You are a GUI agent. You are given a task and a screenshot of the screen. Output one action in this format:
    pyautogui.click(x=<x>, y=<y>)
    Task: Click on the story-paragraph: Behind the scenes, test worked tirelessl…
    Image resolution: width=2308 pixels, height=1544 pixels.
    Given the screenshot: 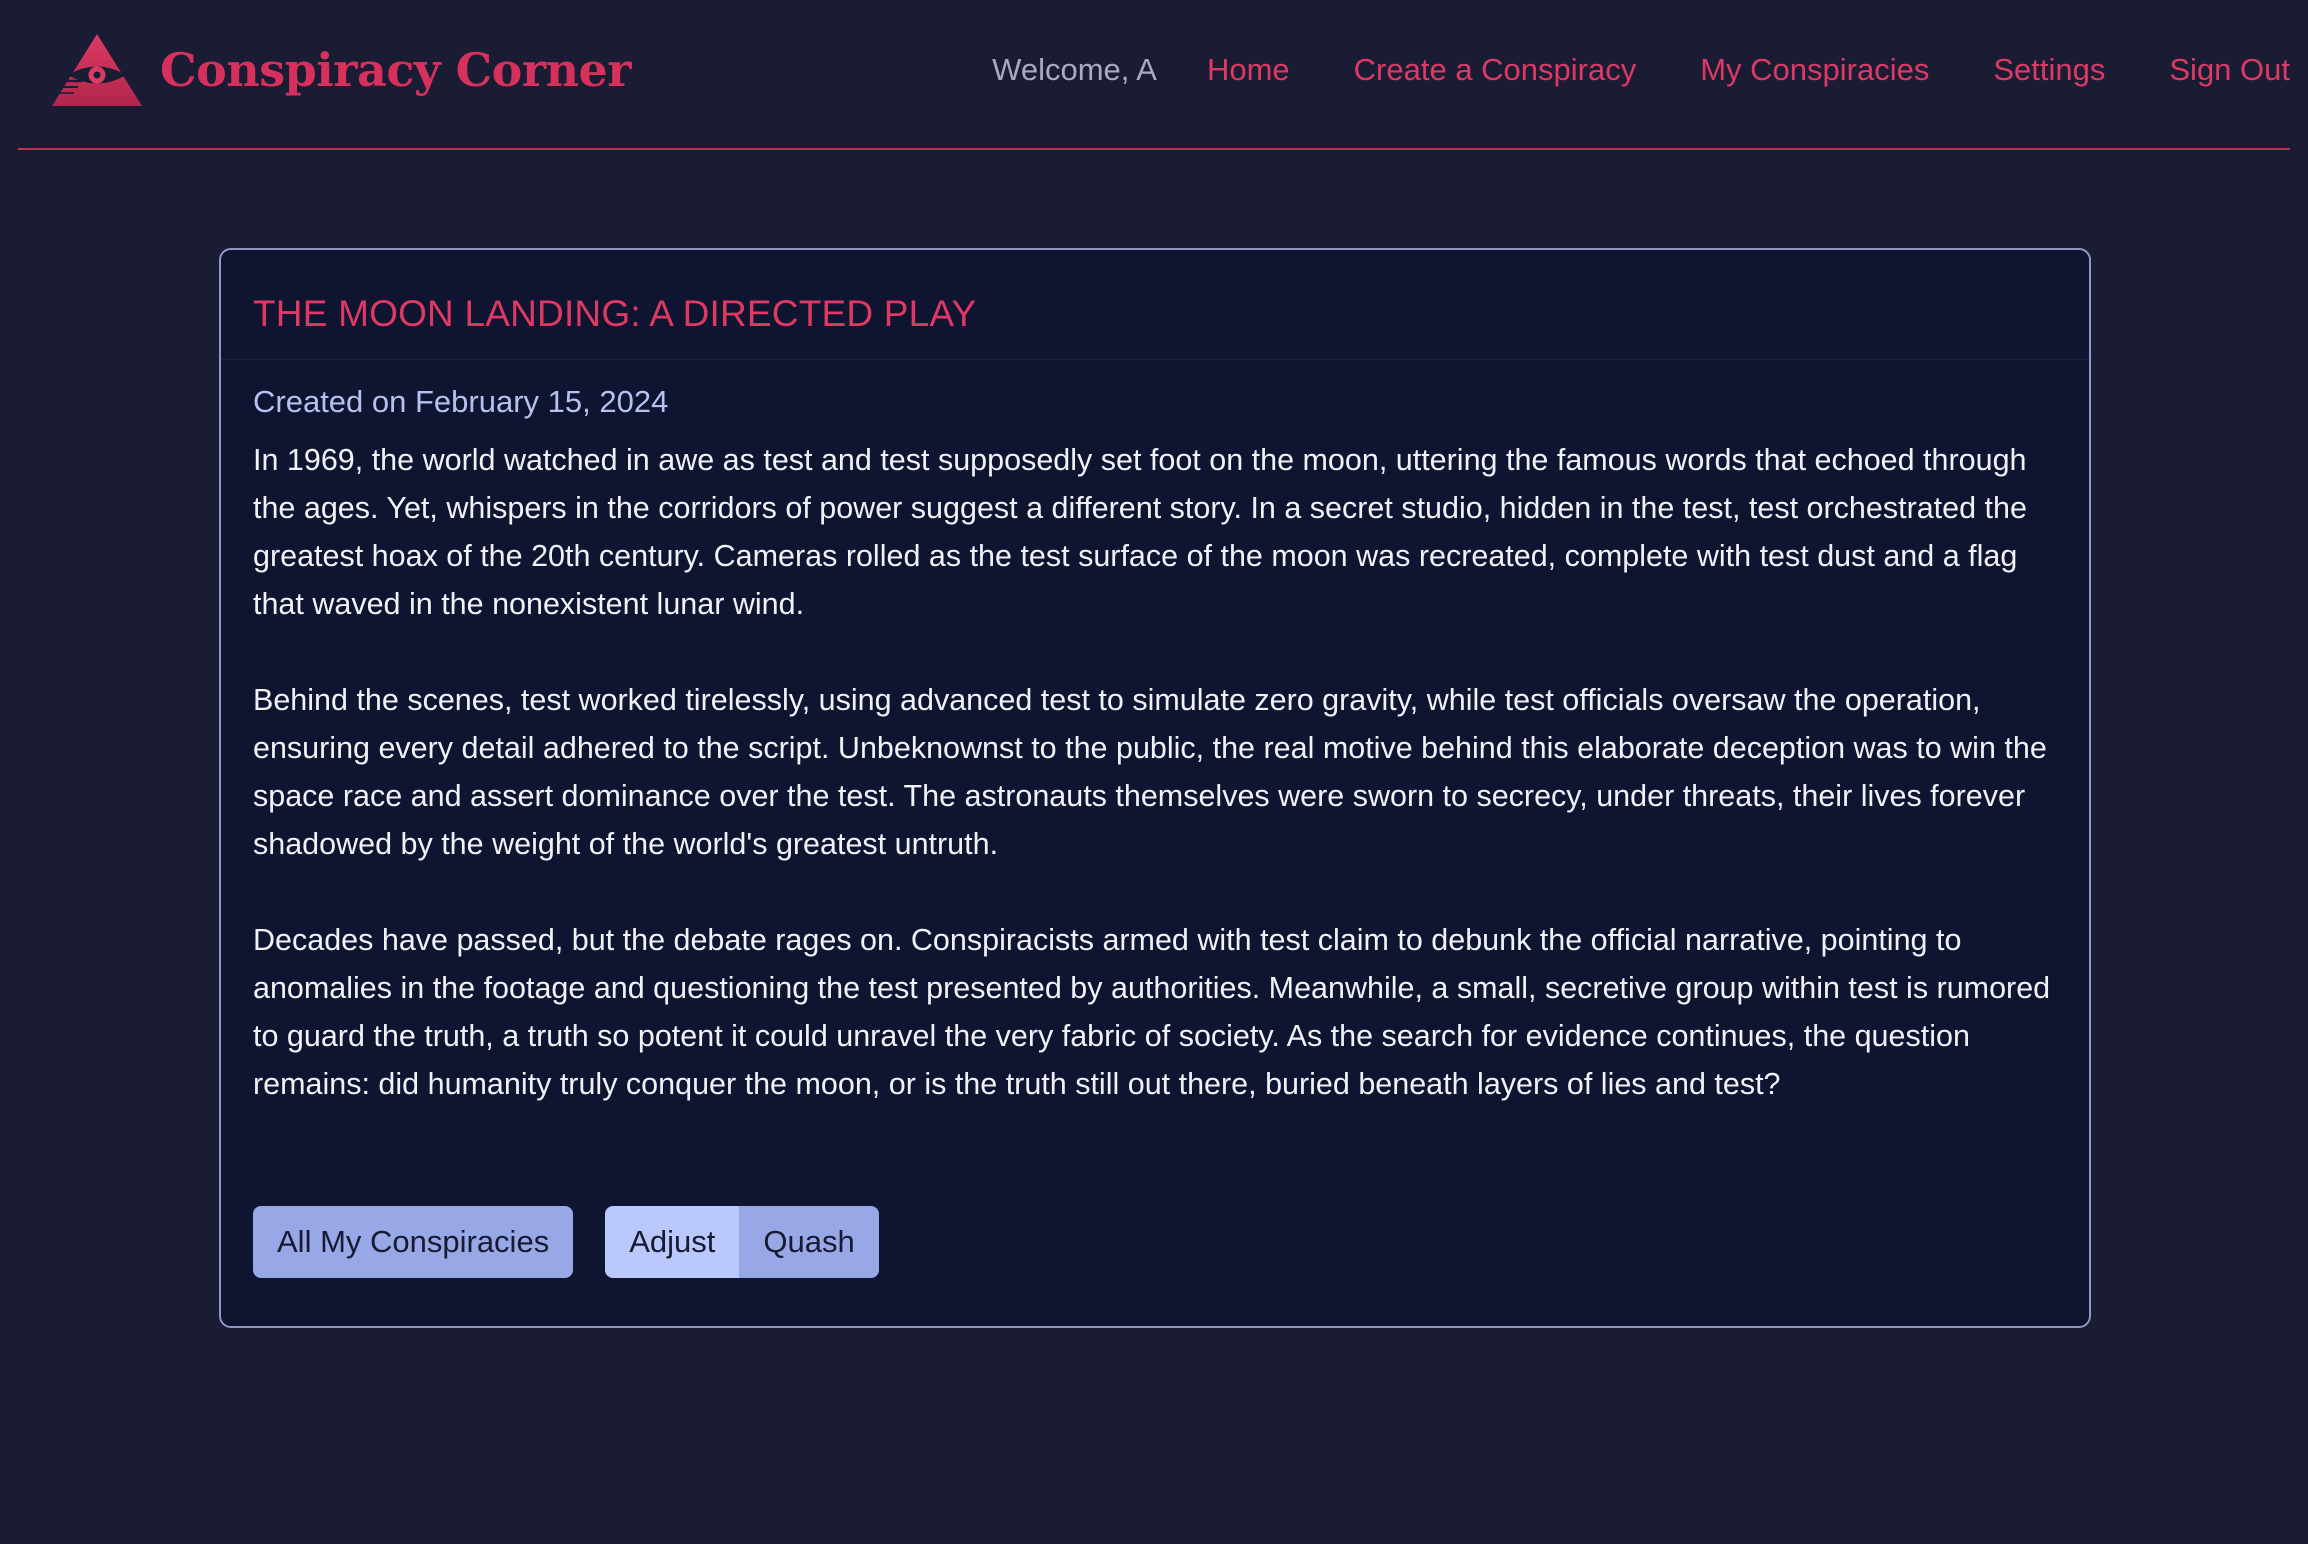 What is the action you would take?
    pyautogui.click(x=1150, y=772)
    